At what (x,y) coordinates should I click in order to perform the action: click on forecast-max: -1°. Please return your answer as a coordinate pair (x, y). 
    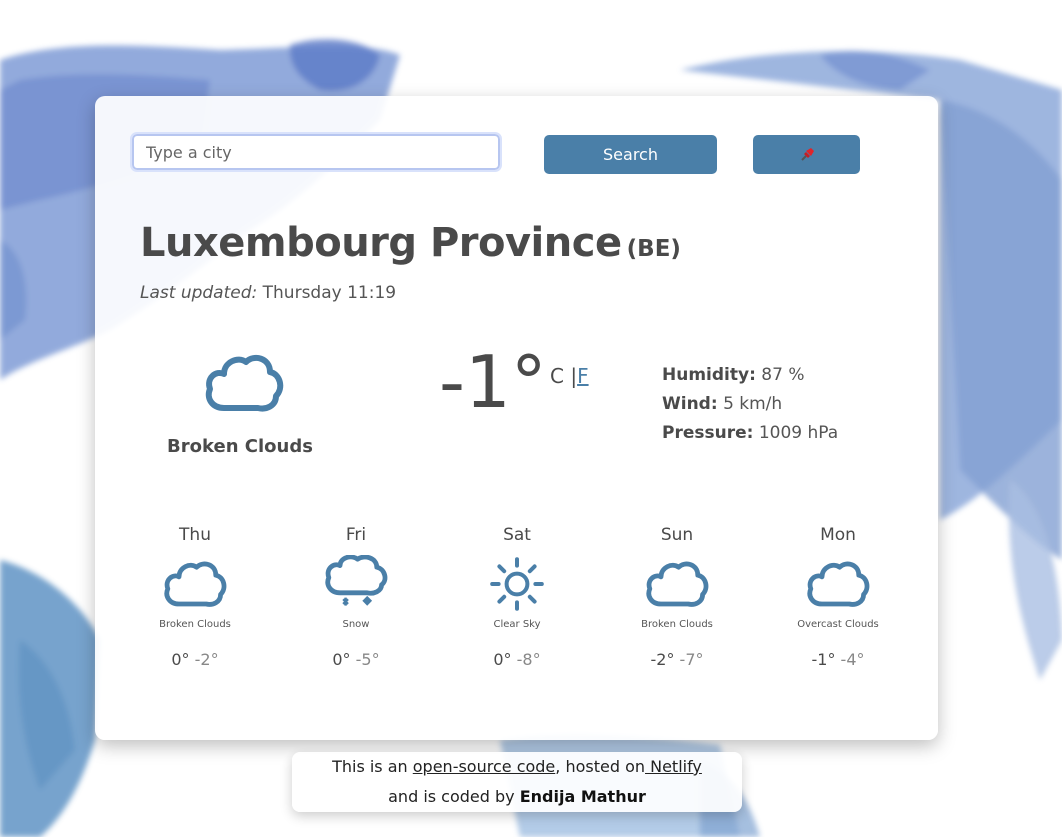
    Looking at the image, I should click on (823, 659).